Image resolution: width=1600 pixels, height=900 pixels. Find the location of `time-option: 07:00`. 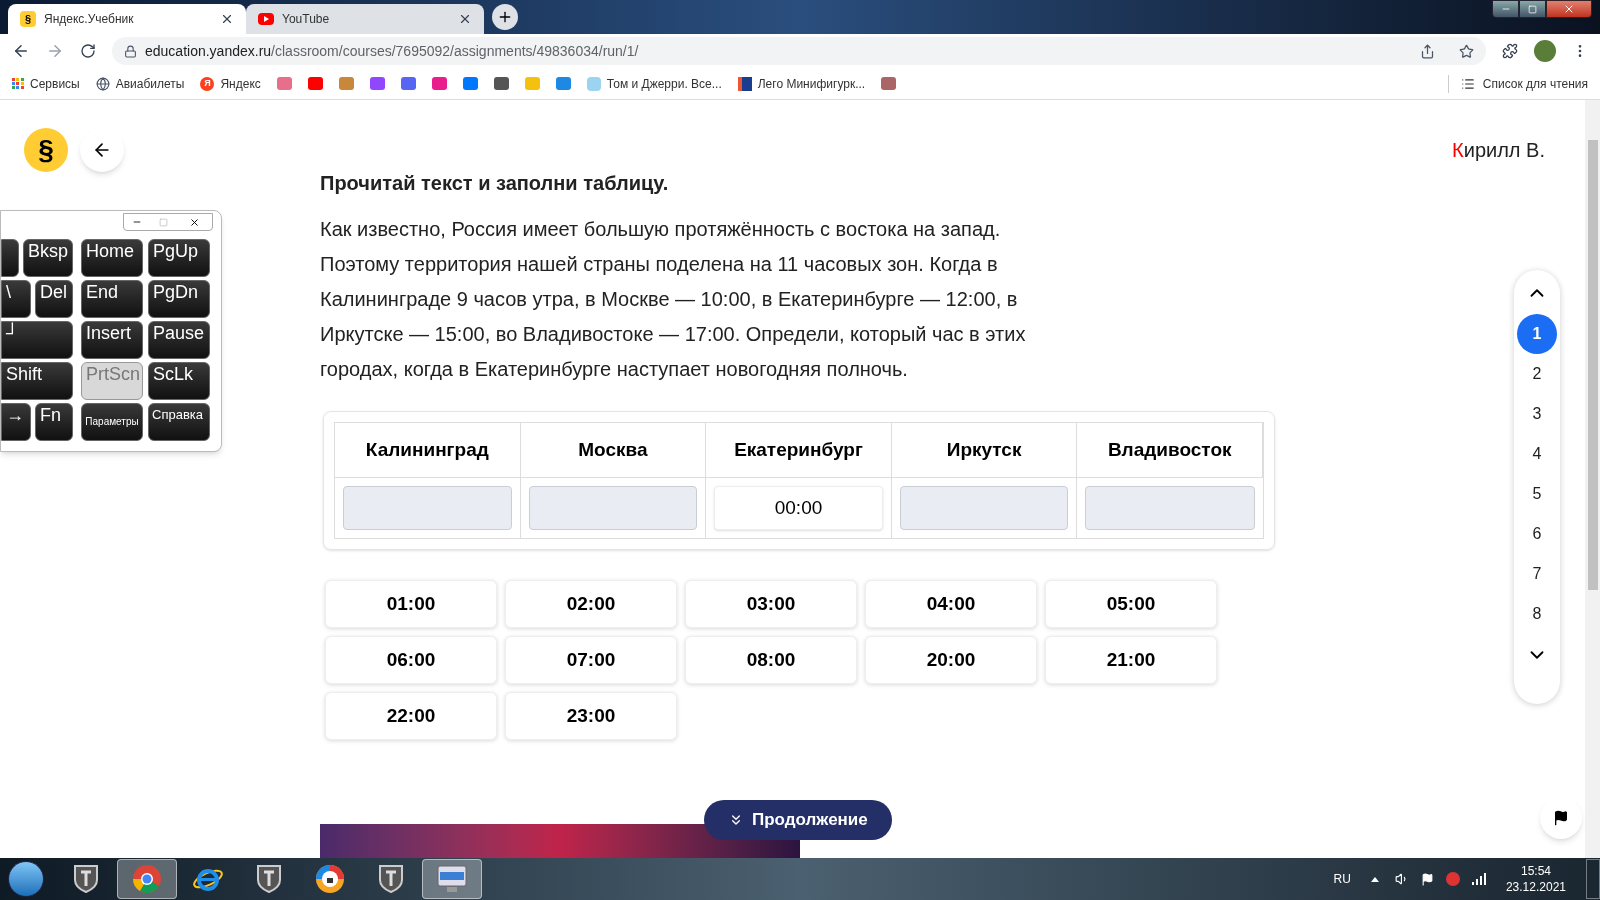

time-option: 07:00 is located at coordinates (591, 660).